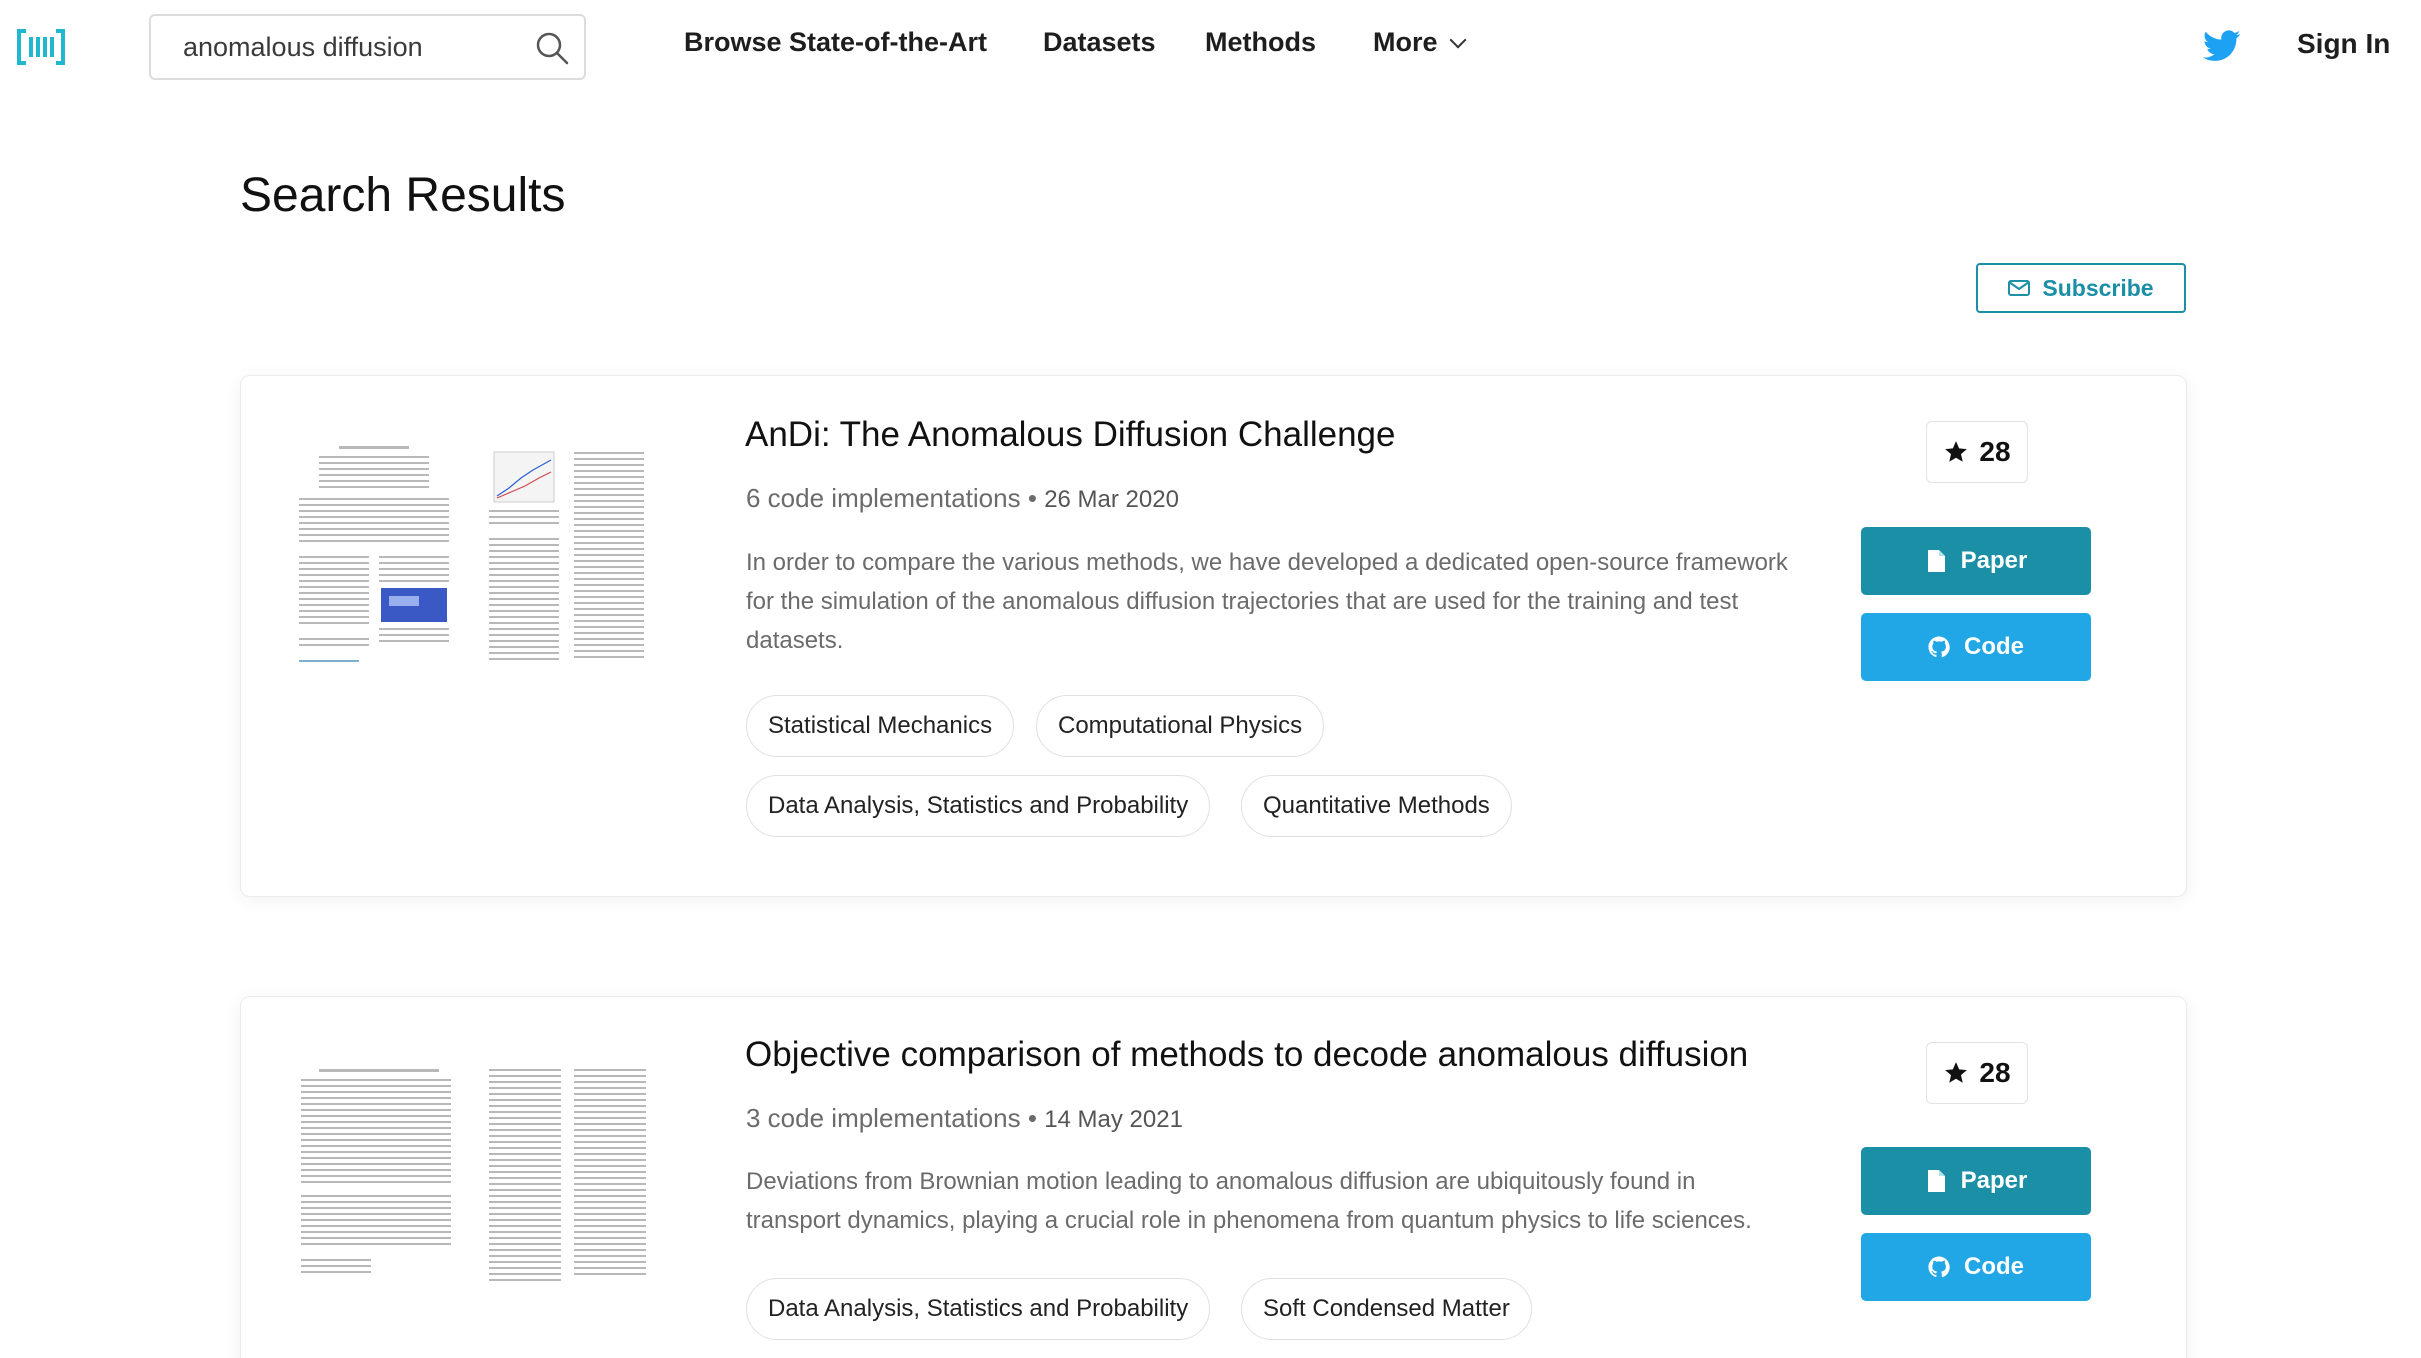 The height and width of the screenshot is (1358, 2421). Describe the element at coordinates (1260, 42) in the screenshot. I see `nav-methods: Methods` at that location.